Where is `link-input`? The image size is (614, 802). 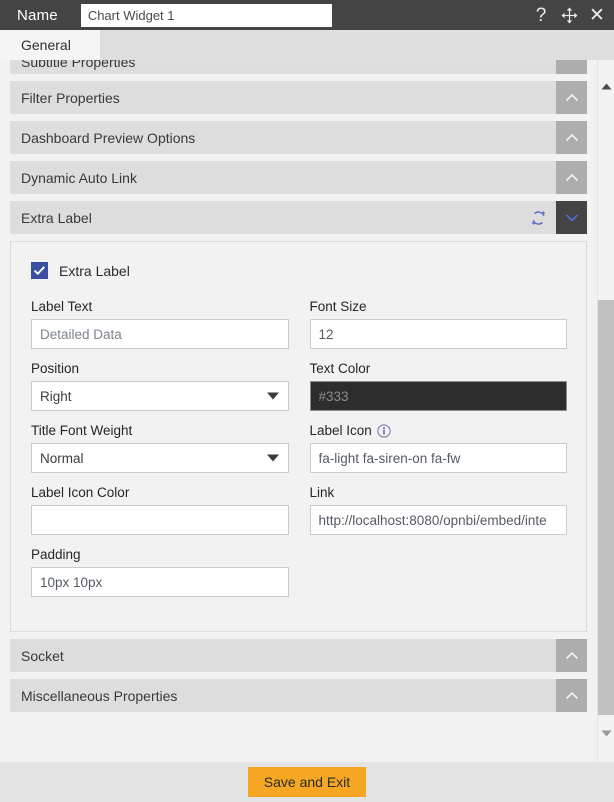
link-input is located at coordinates (438, 520).